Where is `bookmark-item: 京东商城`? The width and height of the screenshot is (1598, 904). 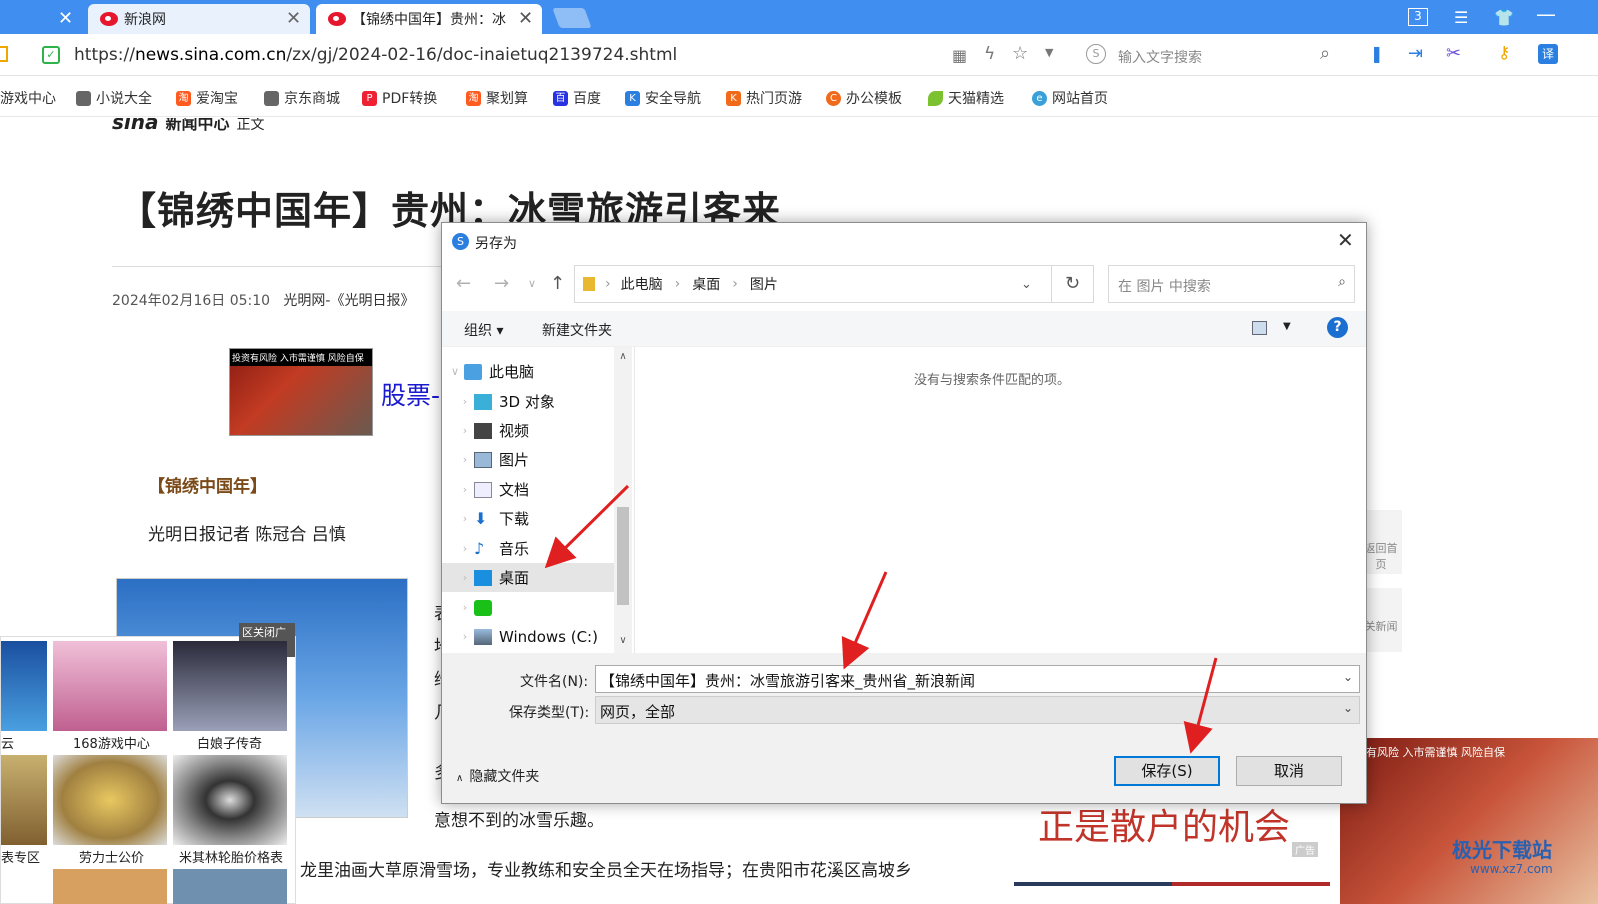 bookmark-item: 京东商城 is located at coordinates (302, 98).